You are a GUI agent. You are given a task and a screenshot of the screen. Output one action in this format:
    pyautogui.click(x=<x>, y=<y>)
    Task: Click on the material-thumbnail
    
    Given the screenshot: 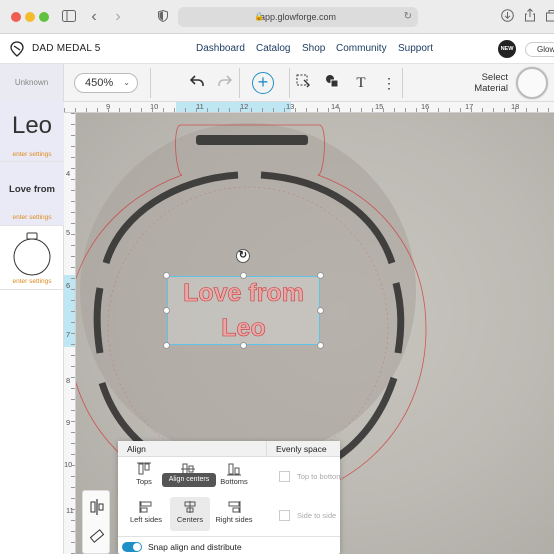 What is the action you would take?
    pyautogui.click(x=532, y=83)
    